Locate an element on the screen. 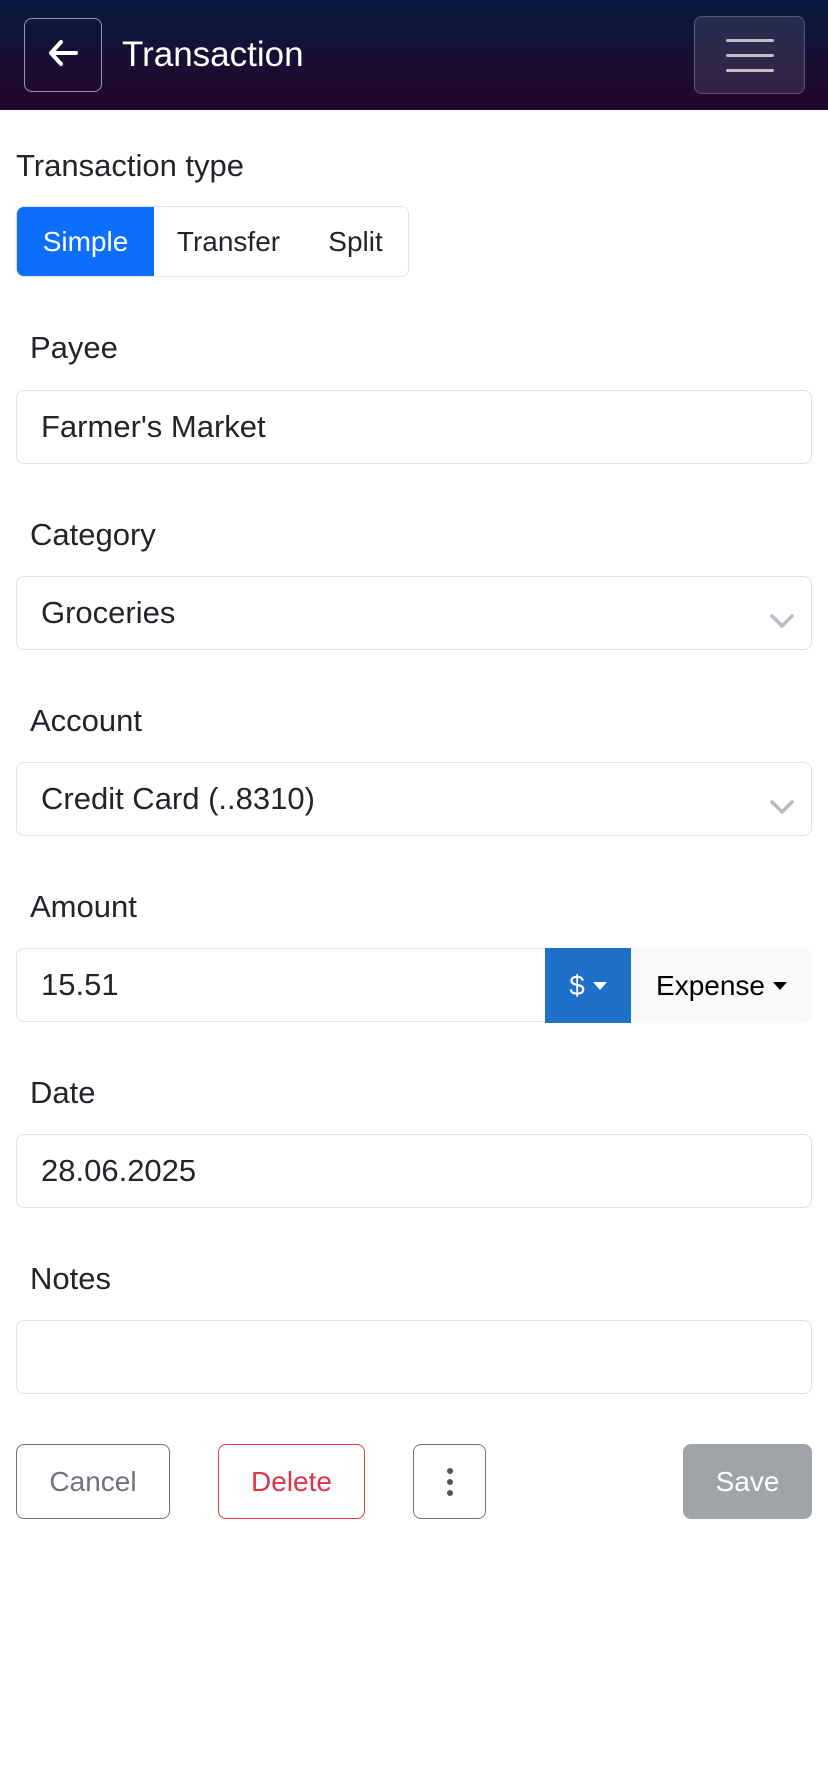 The height and width of the screenshot is (1792, 828). more-vertical-icon is located at coordinates (449, 1470).